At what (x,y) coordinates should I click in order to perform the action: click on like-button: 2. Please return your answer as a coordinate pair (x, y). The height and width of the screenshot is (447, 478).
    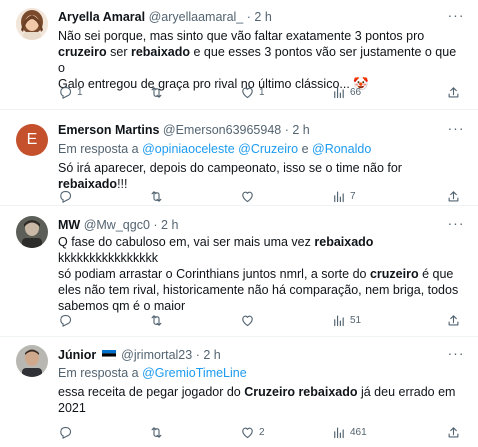
    Looking at the image, I should click on (252, 432).